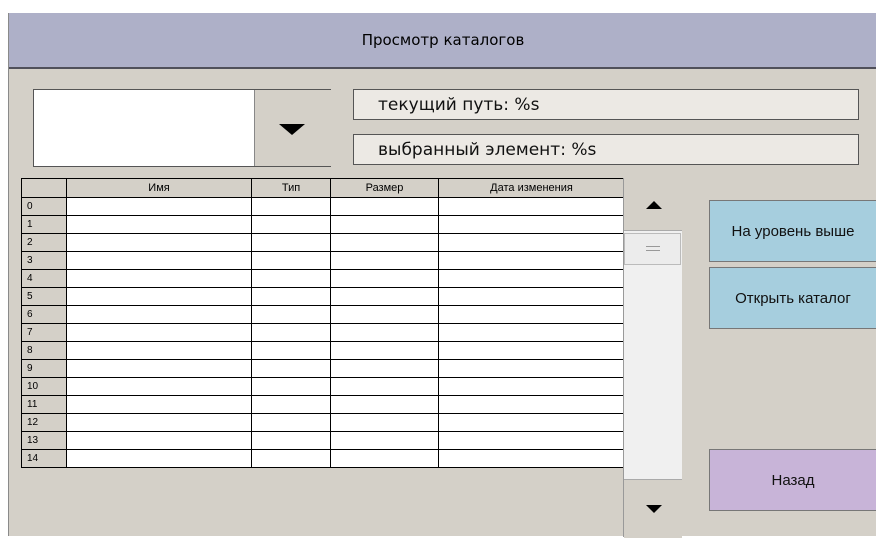  What do you see at coordinates (44, 314) in the screenshot?
I see `row-number: 6` at bounding box center [44, 314].